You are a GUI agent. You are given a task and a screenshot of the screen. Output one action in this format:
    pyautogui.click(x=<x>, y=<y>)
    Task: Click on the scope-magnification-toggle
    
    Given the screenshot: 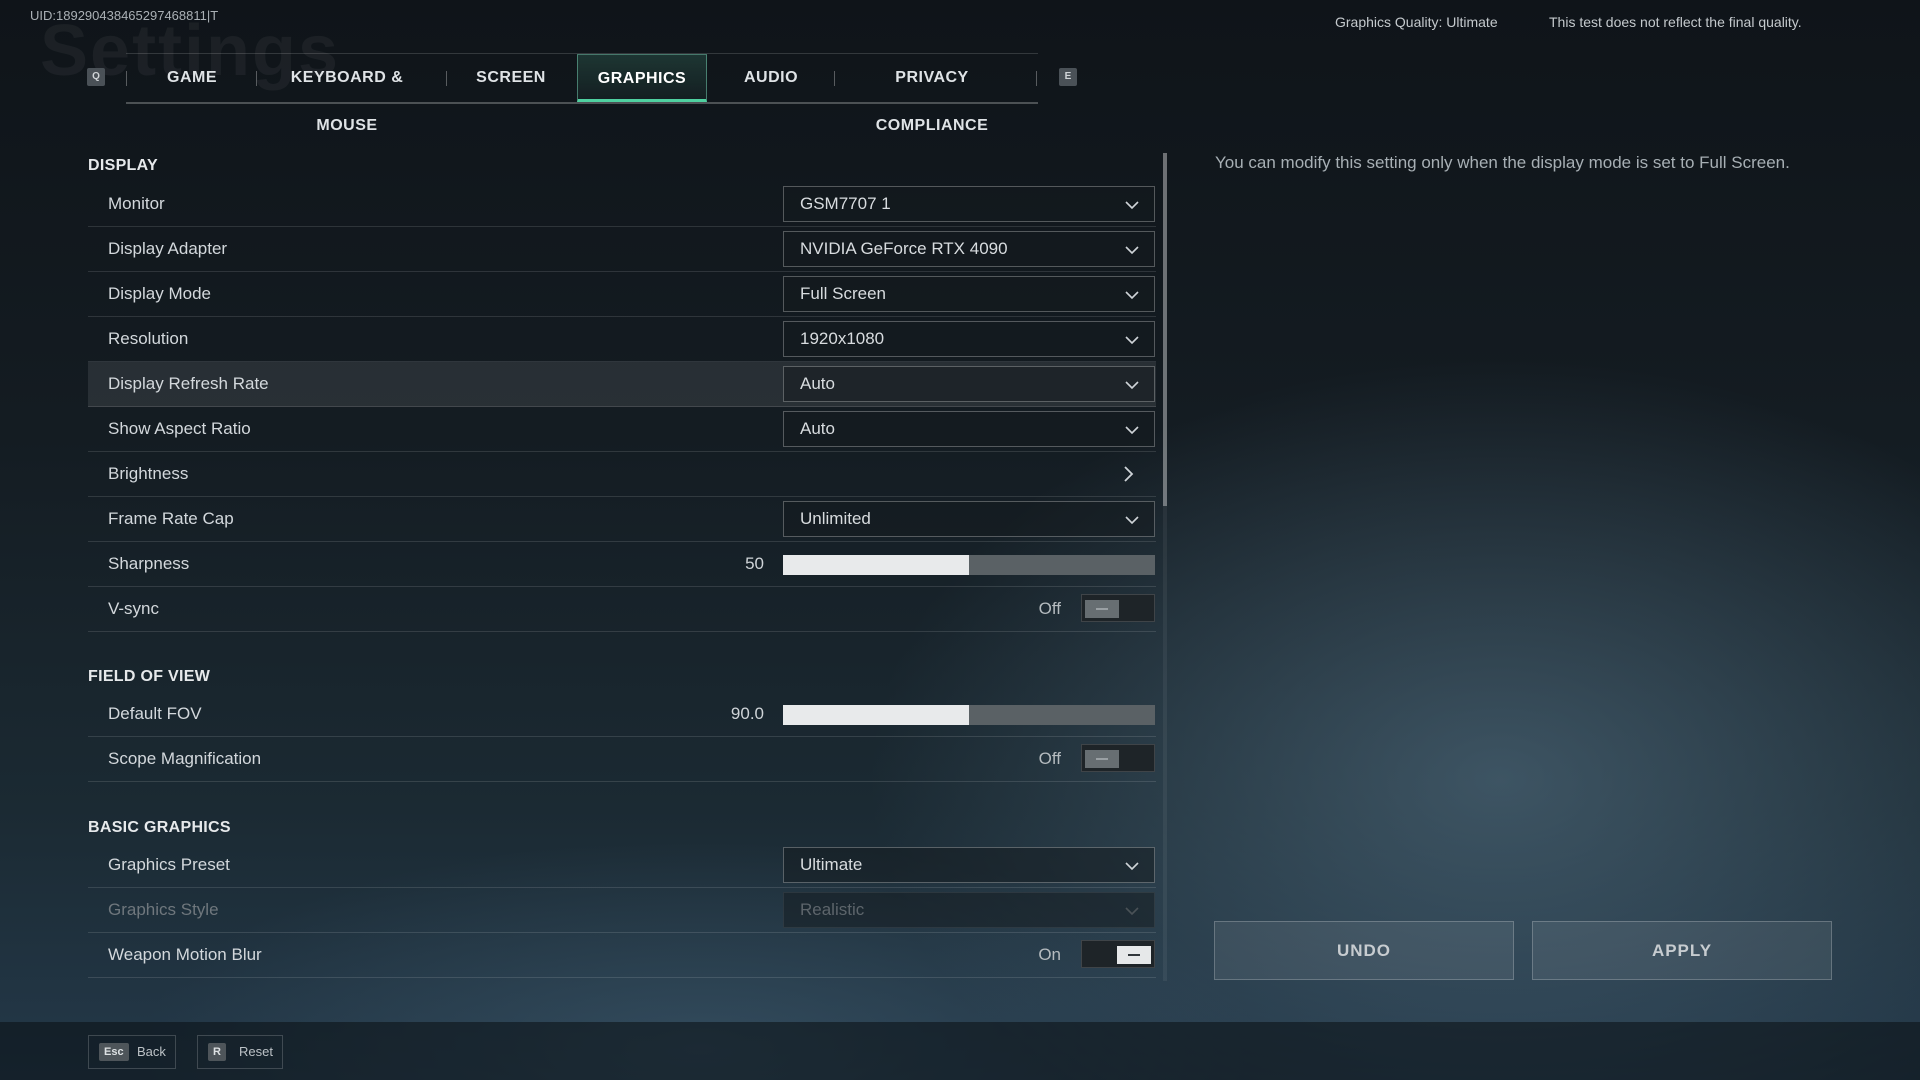 What is the action you would take?
    pyautogui.click(x=1118, y=758)
    